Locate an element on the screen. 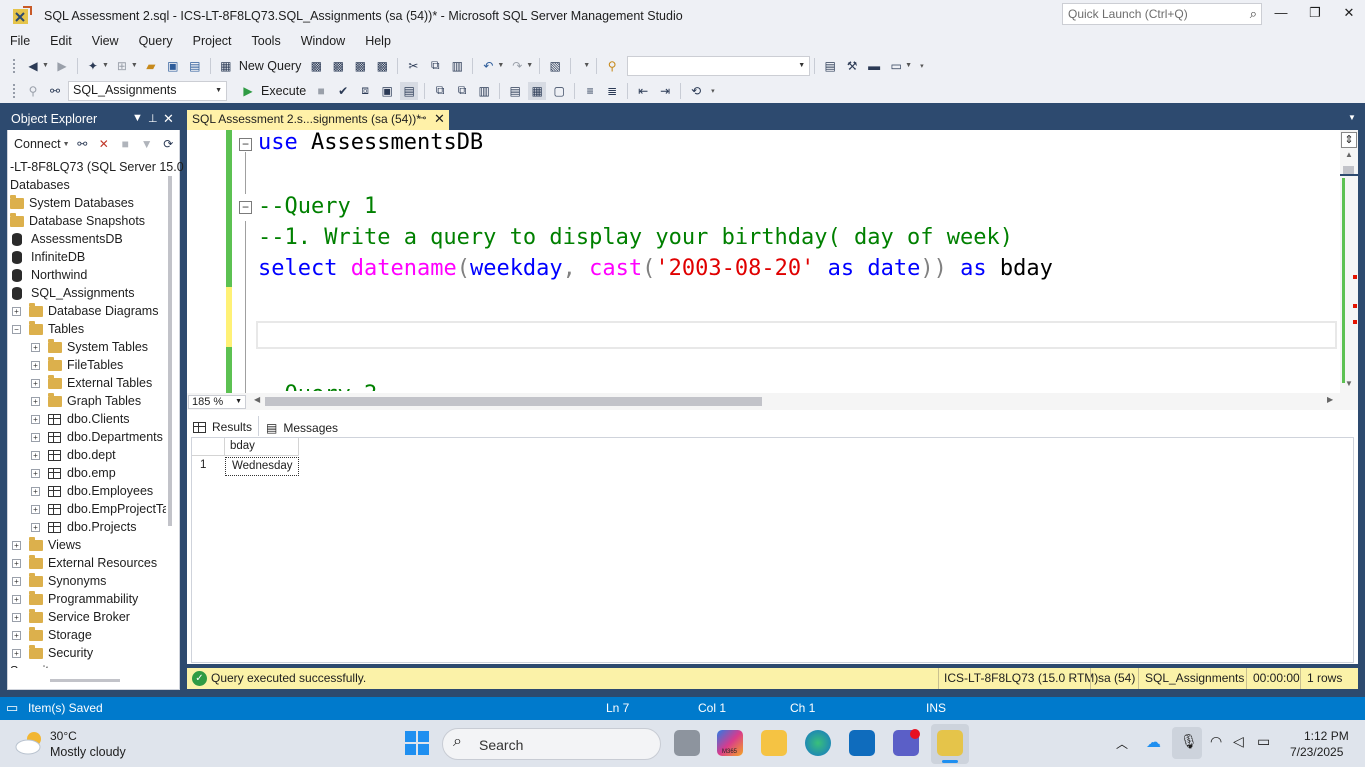 The image size is (1365, 767). toolbox-icon: ▬ is located at coordinates (874, 66).